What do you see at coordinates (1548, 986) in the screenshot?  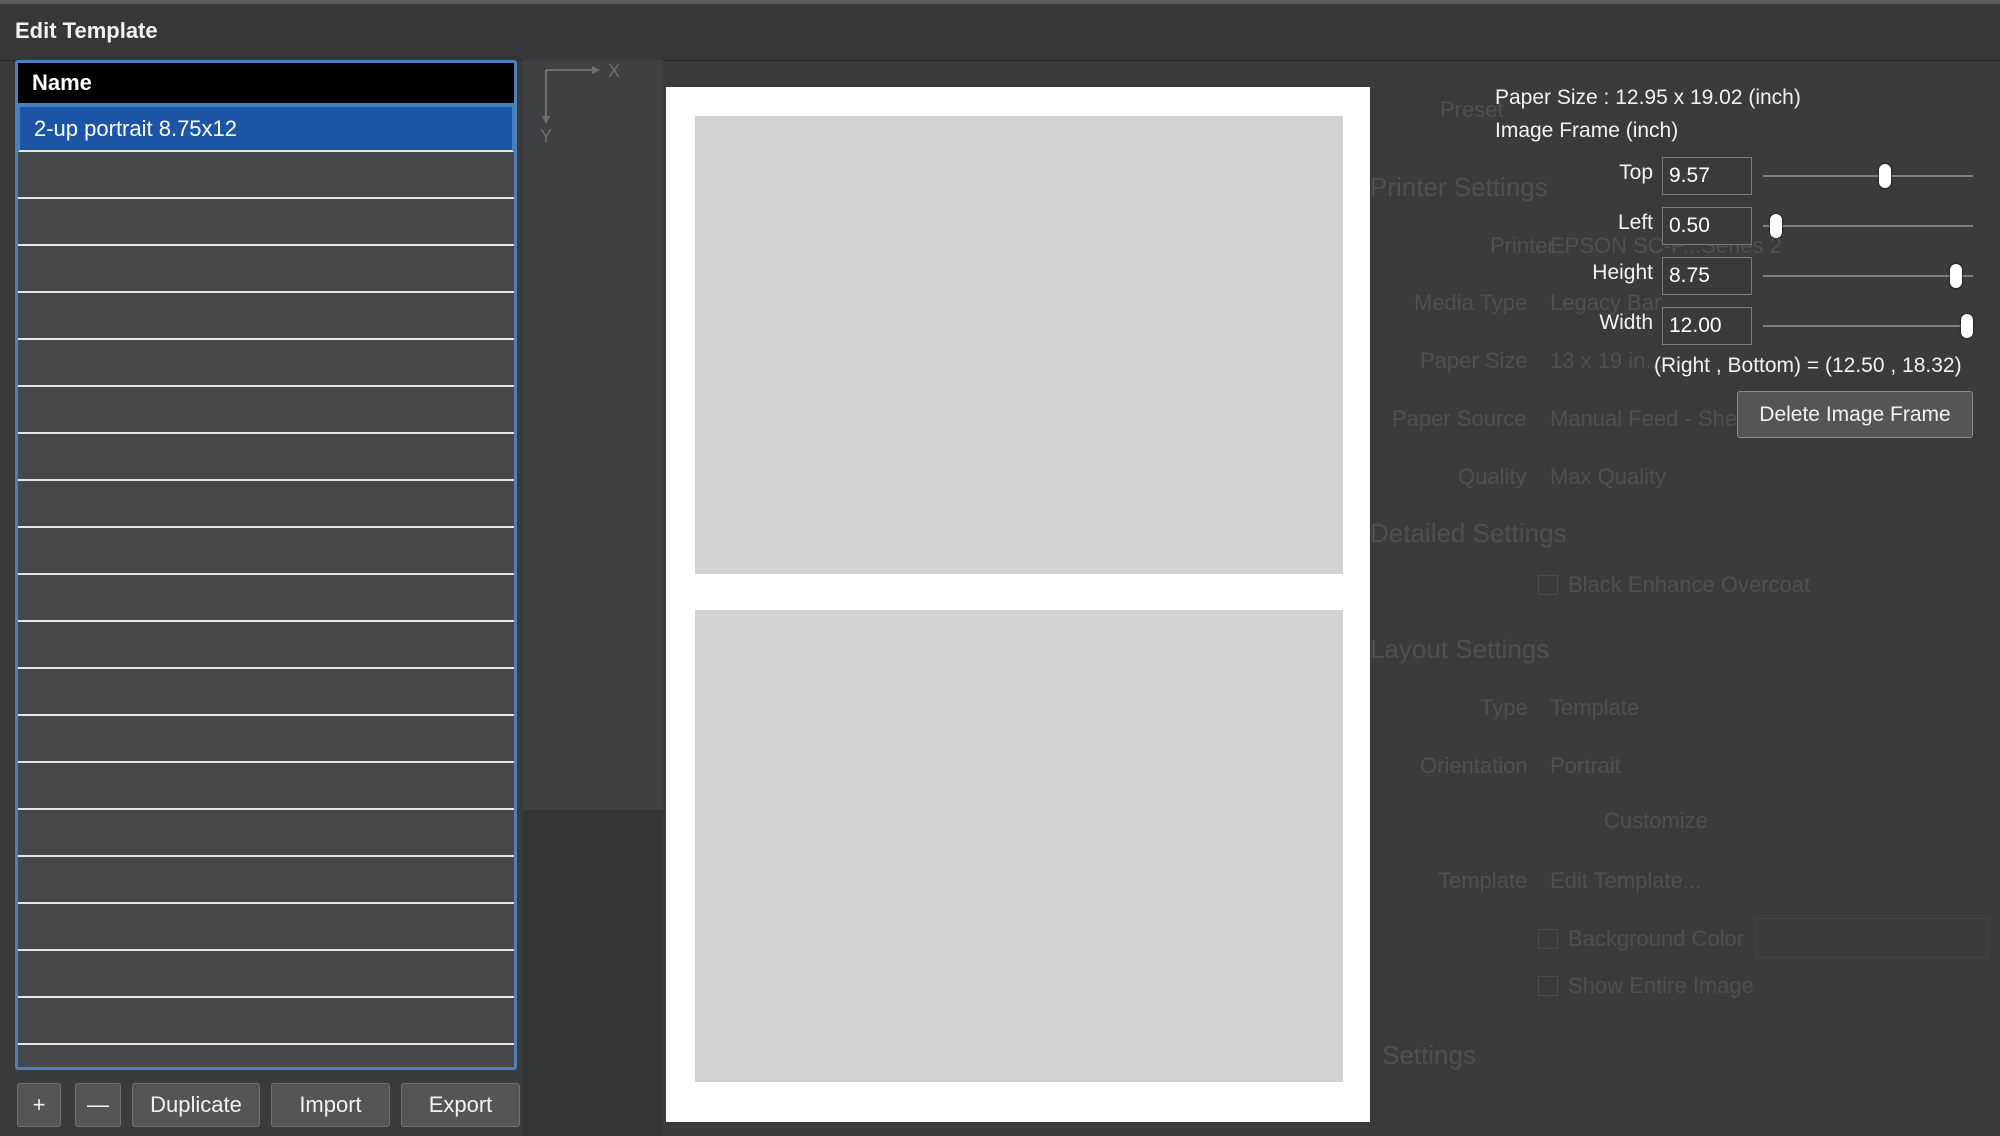 I see `bg-checkbox-entire` at bounding box center [1548, 986].